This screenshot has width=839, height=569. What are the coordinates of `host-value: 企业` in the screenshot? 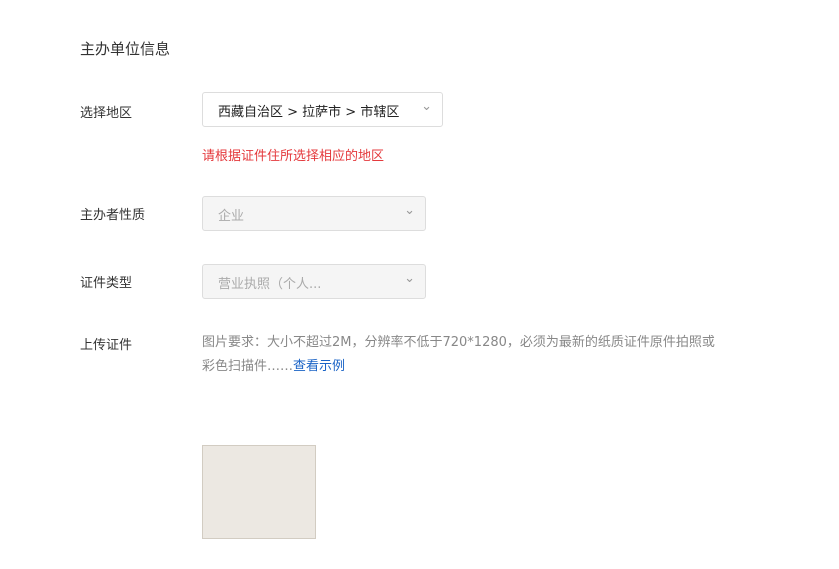 It's located at (231, 216).